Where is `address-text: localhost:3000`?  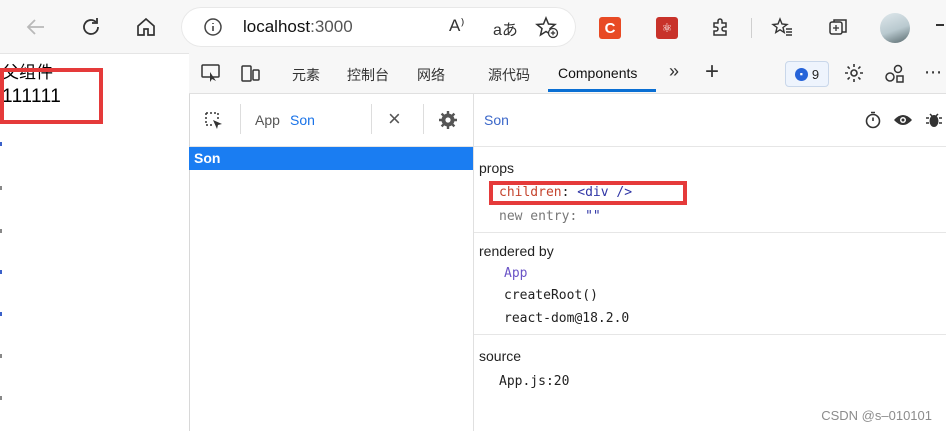
address-text: localhost:3000 is located at coordinates (298, 27).